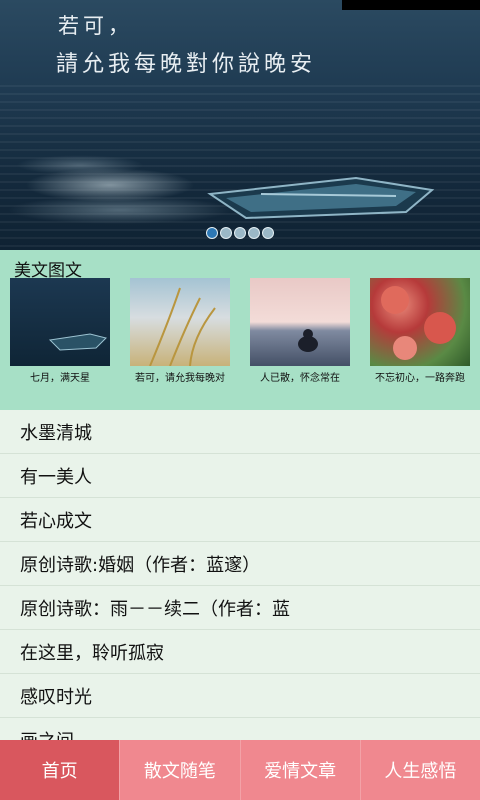 The height and width of the screenshot is (800, 480). I want to click on thumbnail-item: 不忘初心，一路奔跑, so click(420, 331).